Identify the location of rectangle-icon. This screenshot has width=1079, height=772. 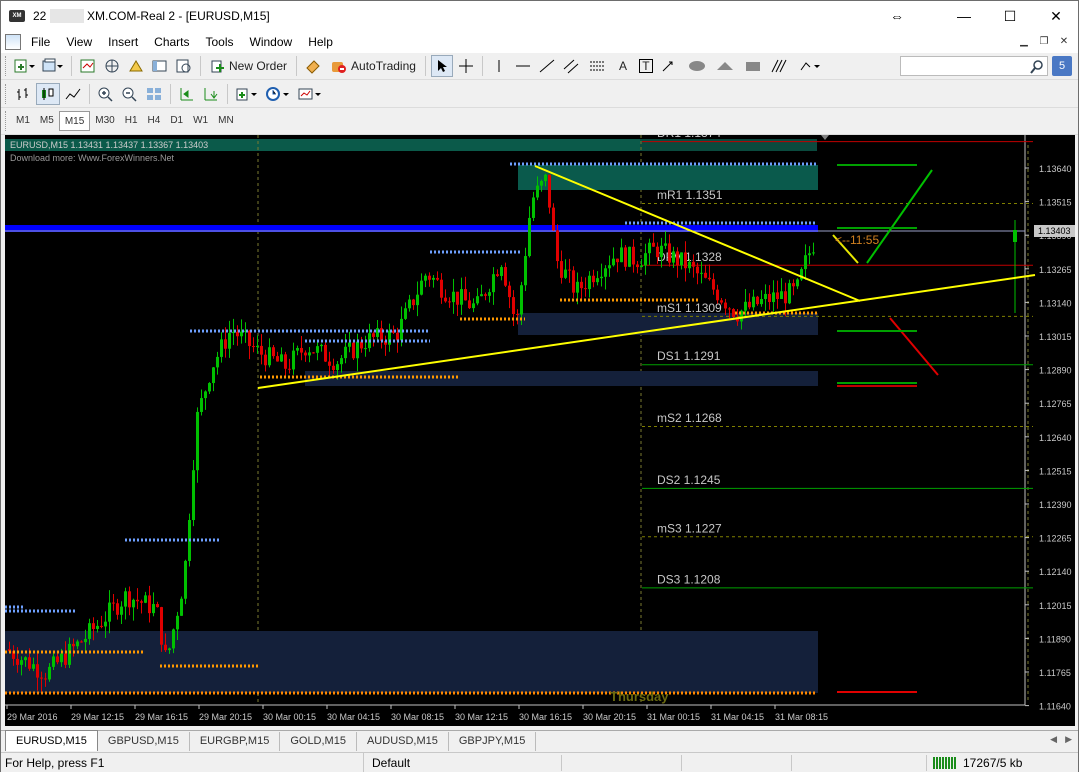
(753, 66).